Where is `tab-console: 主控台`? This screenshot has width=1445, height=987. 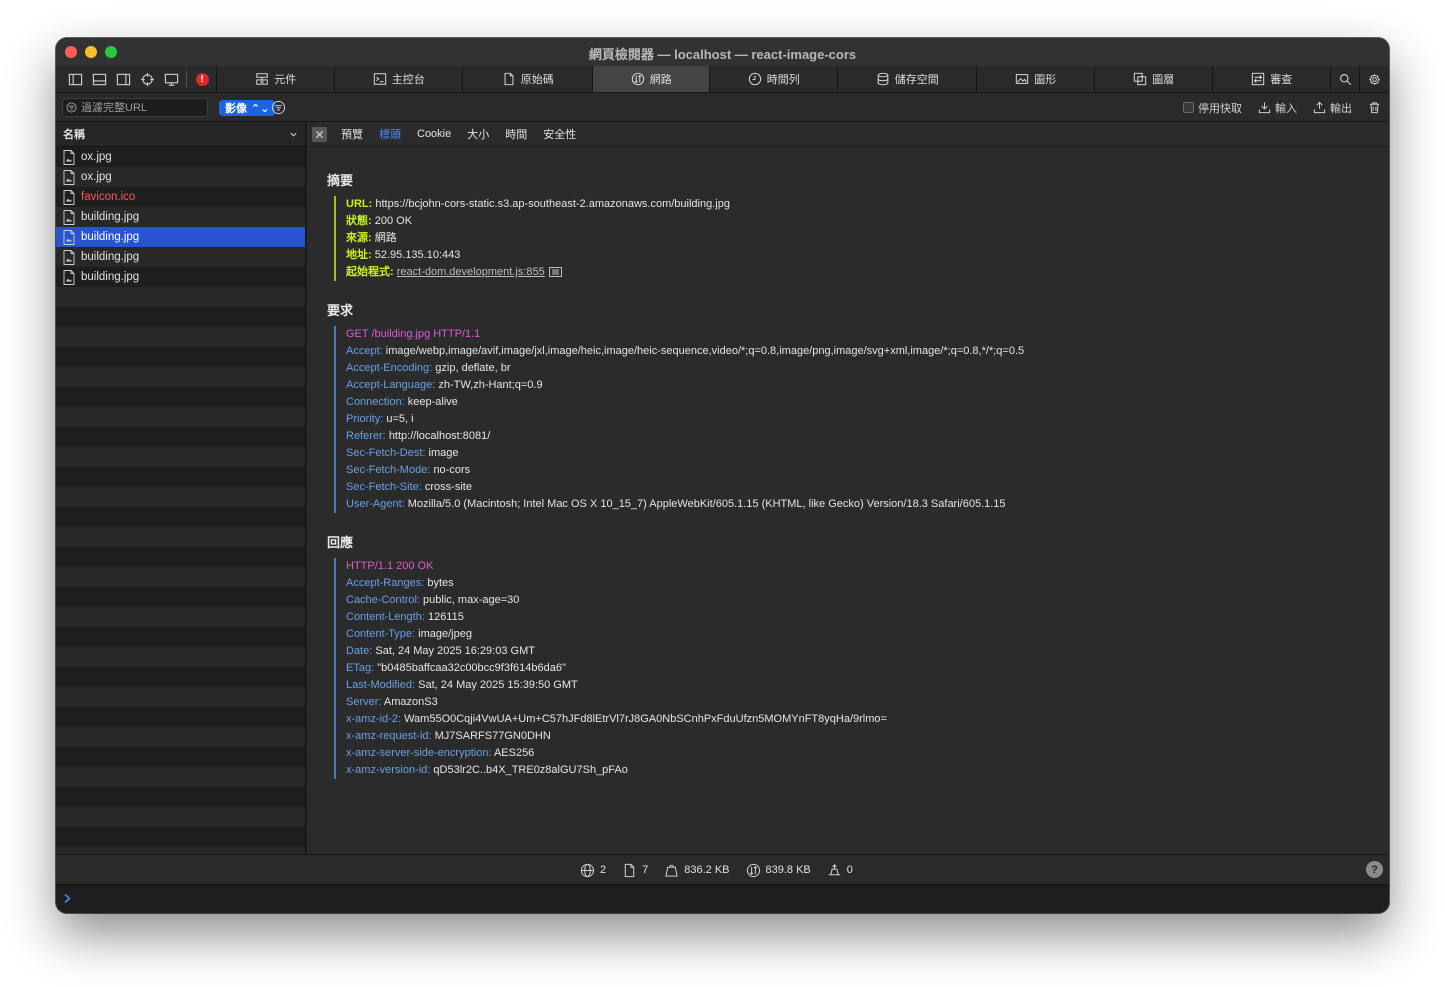 tab-console: 主控台 is located at coordinates (399, 79).